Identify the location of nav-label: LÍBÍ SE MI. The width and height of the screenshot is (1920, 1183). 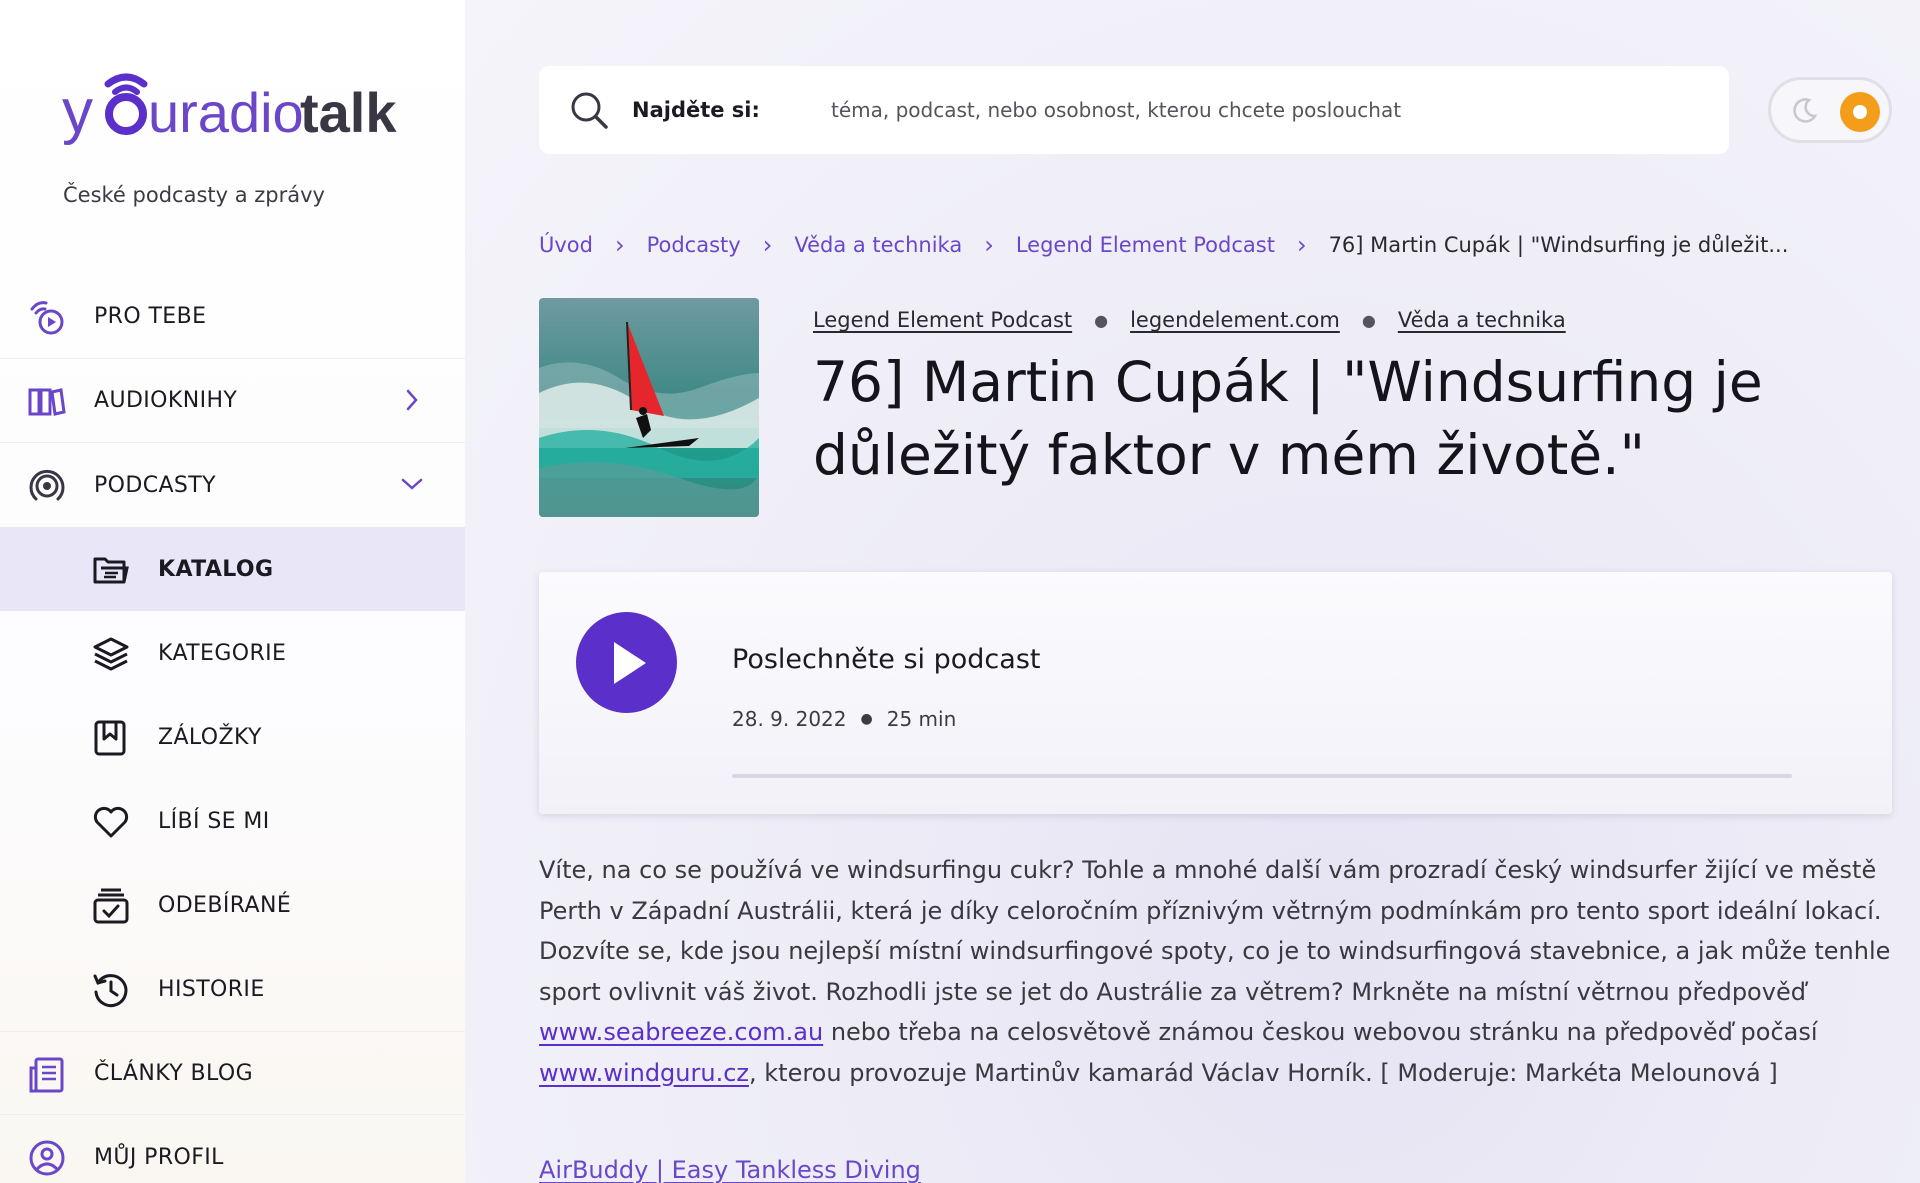
(214, 821).